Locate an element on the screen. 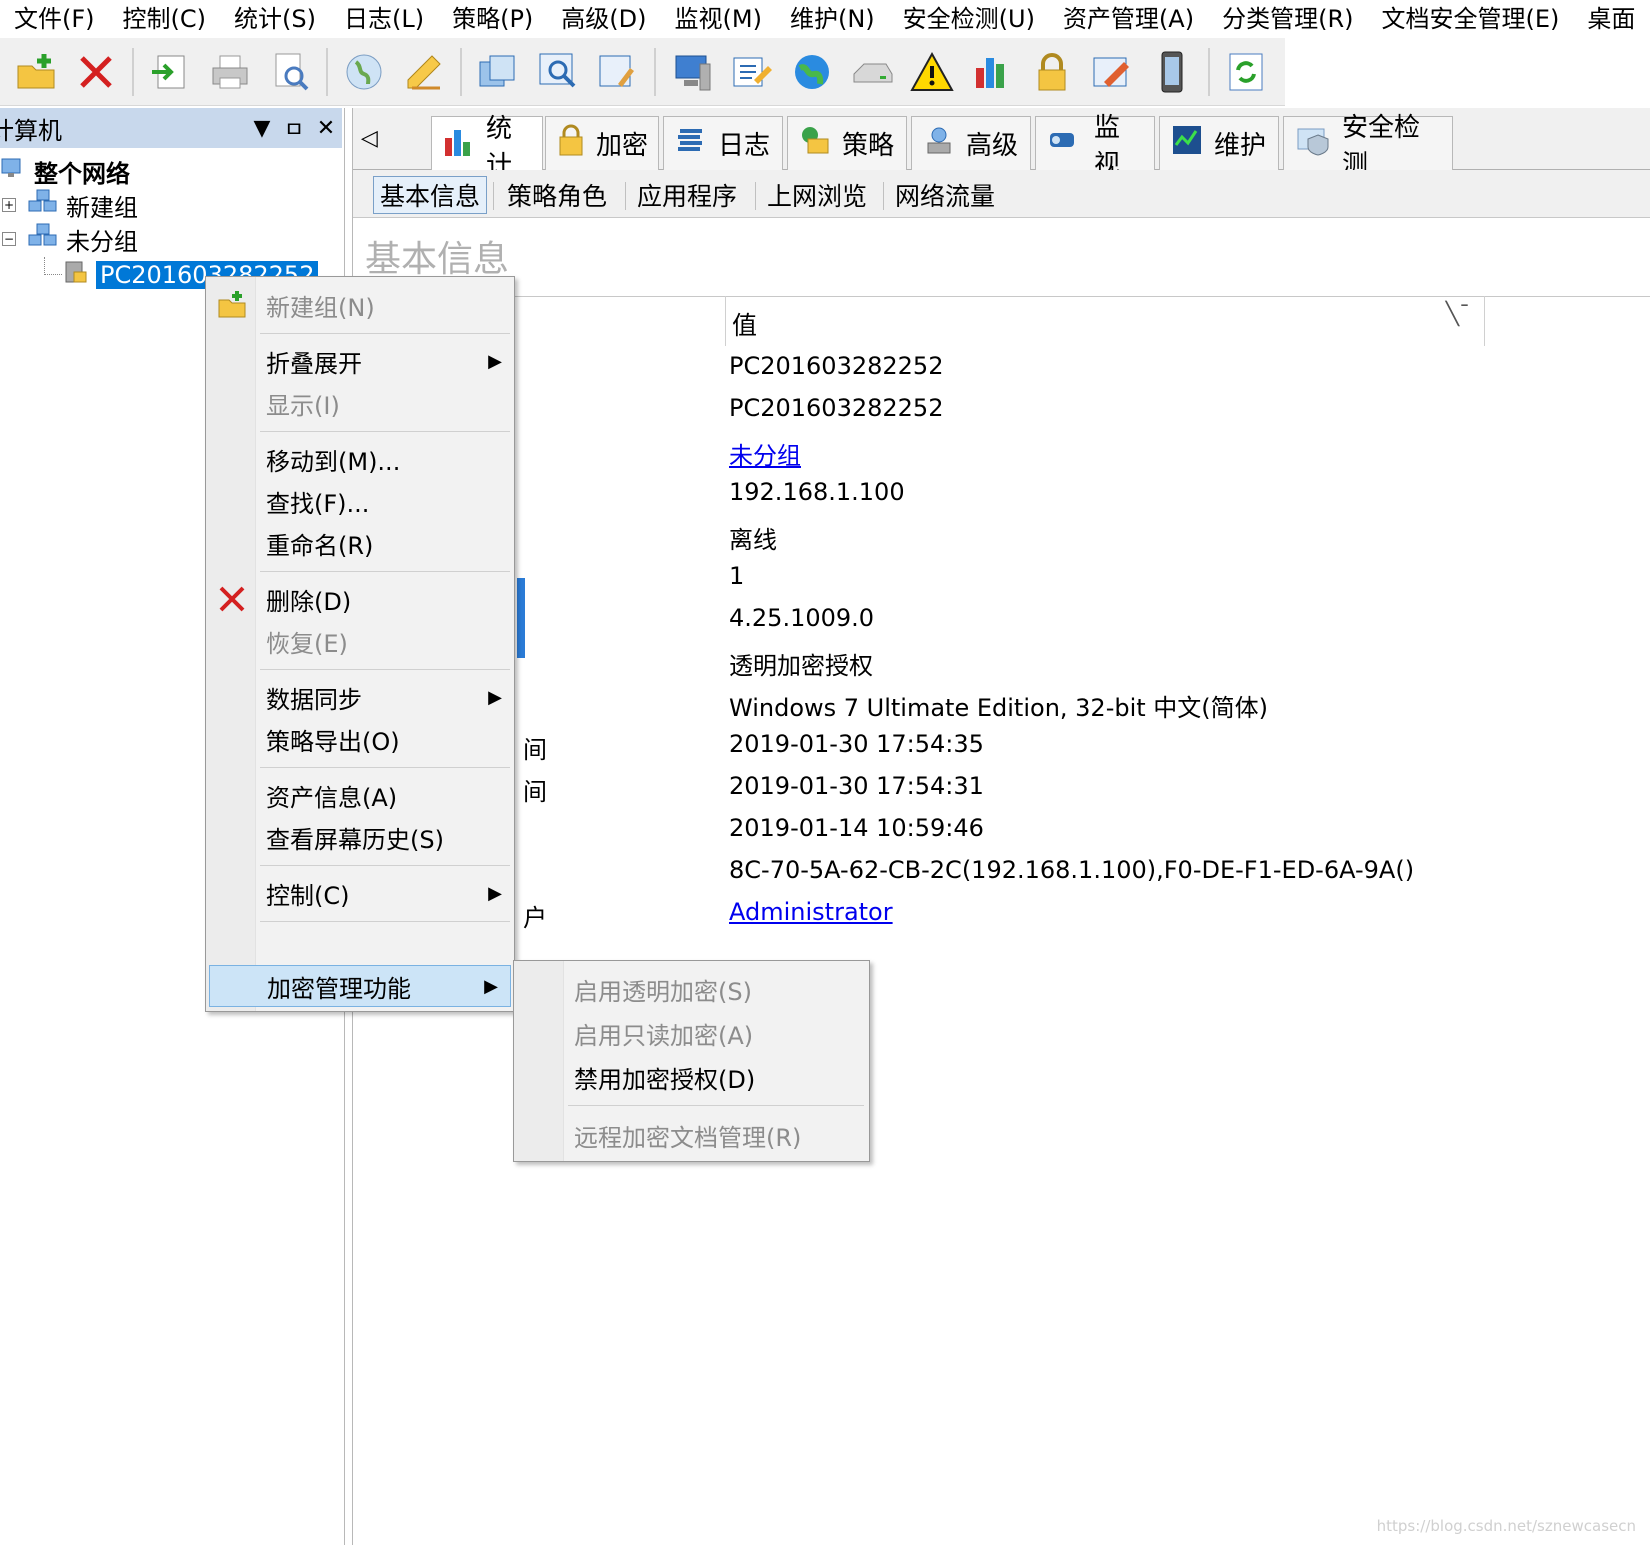  internet-icon is located at coordinates (812, 72).